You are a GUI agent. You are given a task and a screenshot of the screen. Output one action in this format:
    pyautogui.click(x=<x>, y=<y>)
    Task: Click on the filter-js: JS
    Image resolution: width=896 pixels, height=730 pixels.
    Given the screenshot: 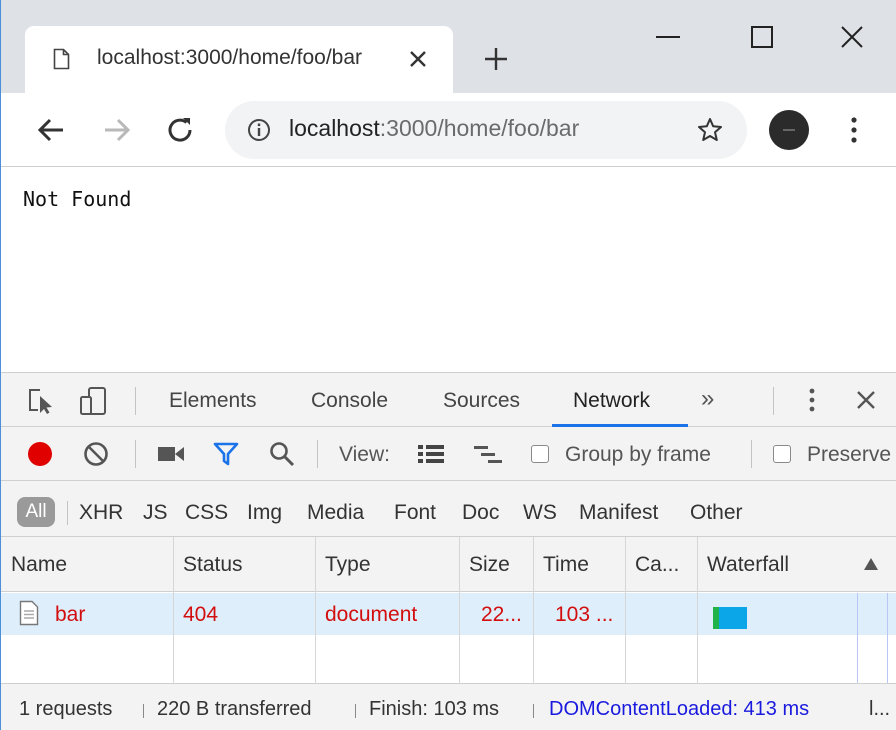 What is the action you would take?
    pyautogui.click(x=155, y=513)
    